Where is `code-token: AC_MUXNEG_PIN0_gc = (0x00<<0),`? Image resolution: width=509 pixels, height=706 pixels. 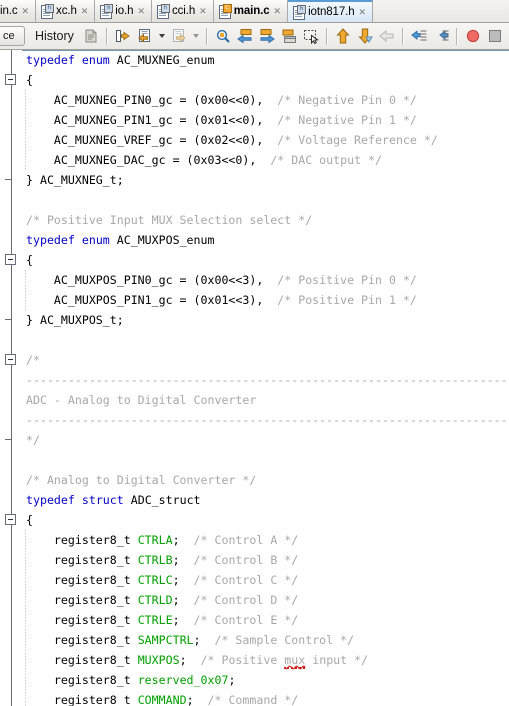 code-token: AC_MUXNEG_PIN0_gc = (0x00<<0), is located at coordinates (152, 100).